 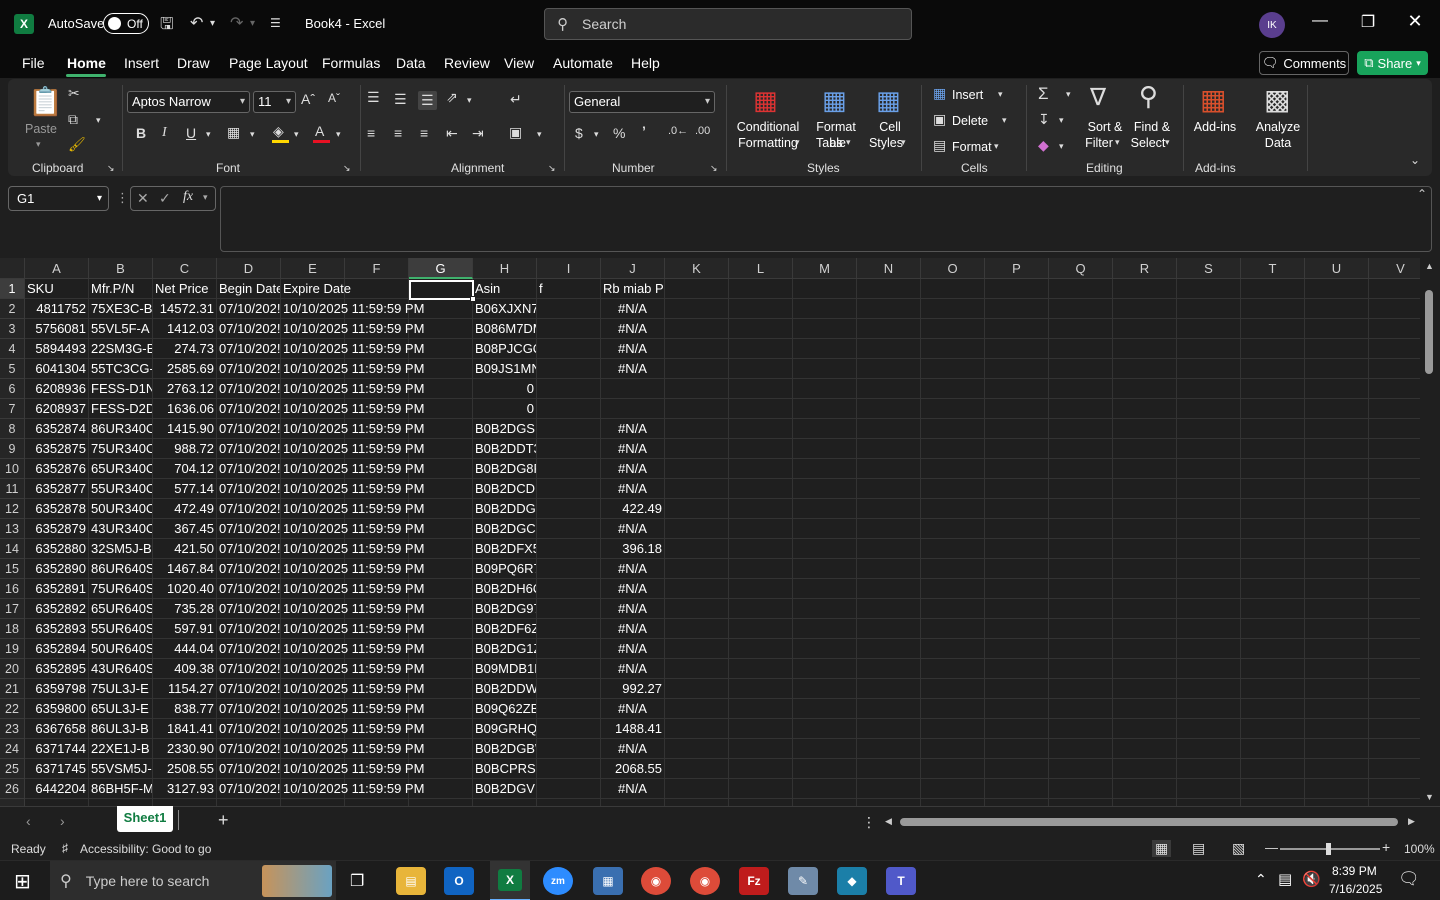 I want to click on asin-cell: B09JS1MNMK, so click(x=505, y=369).